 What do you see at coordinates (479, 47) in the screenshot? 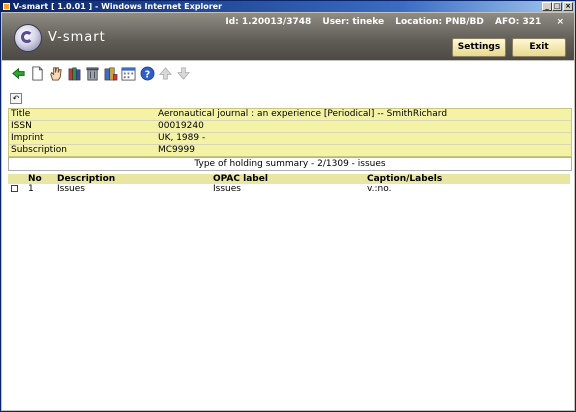
I see `settings-button: Settings` at bounding box center [479, 47].